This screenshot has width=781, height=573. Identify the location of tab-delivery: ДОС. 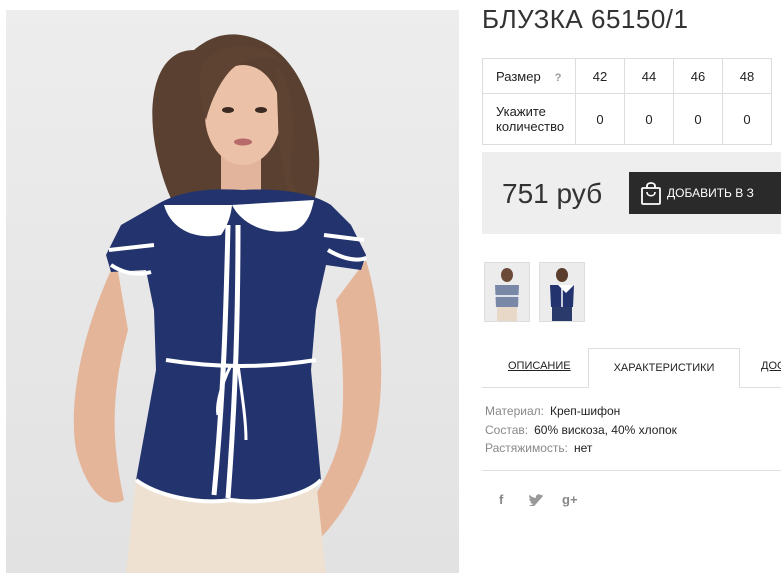
(771, 366).